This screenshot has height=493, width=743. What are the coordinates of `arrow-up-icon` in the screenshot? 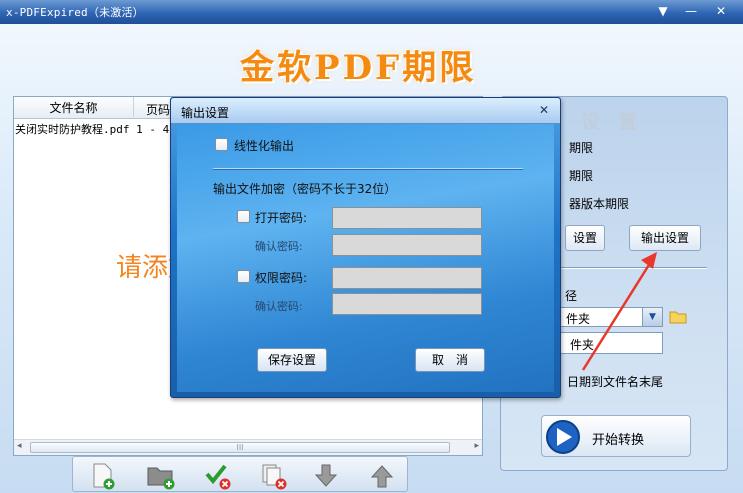 It's located at (382, 476).